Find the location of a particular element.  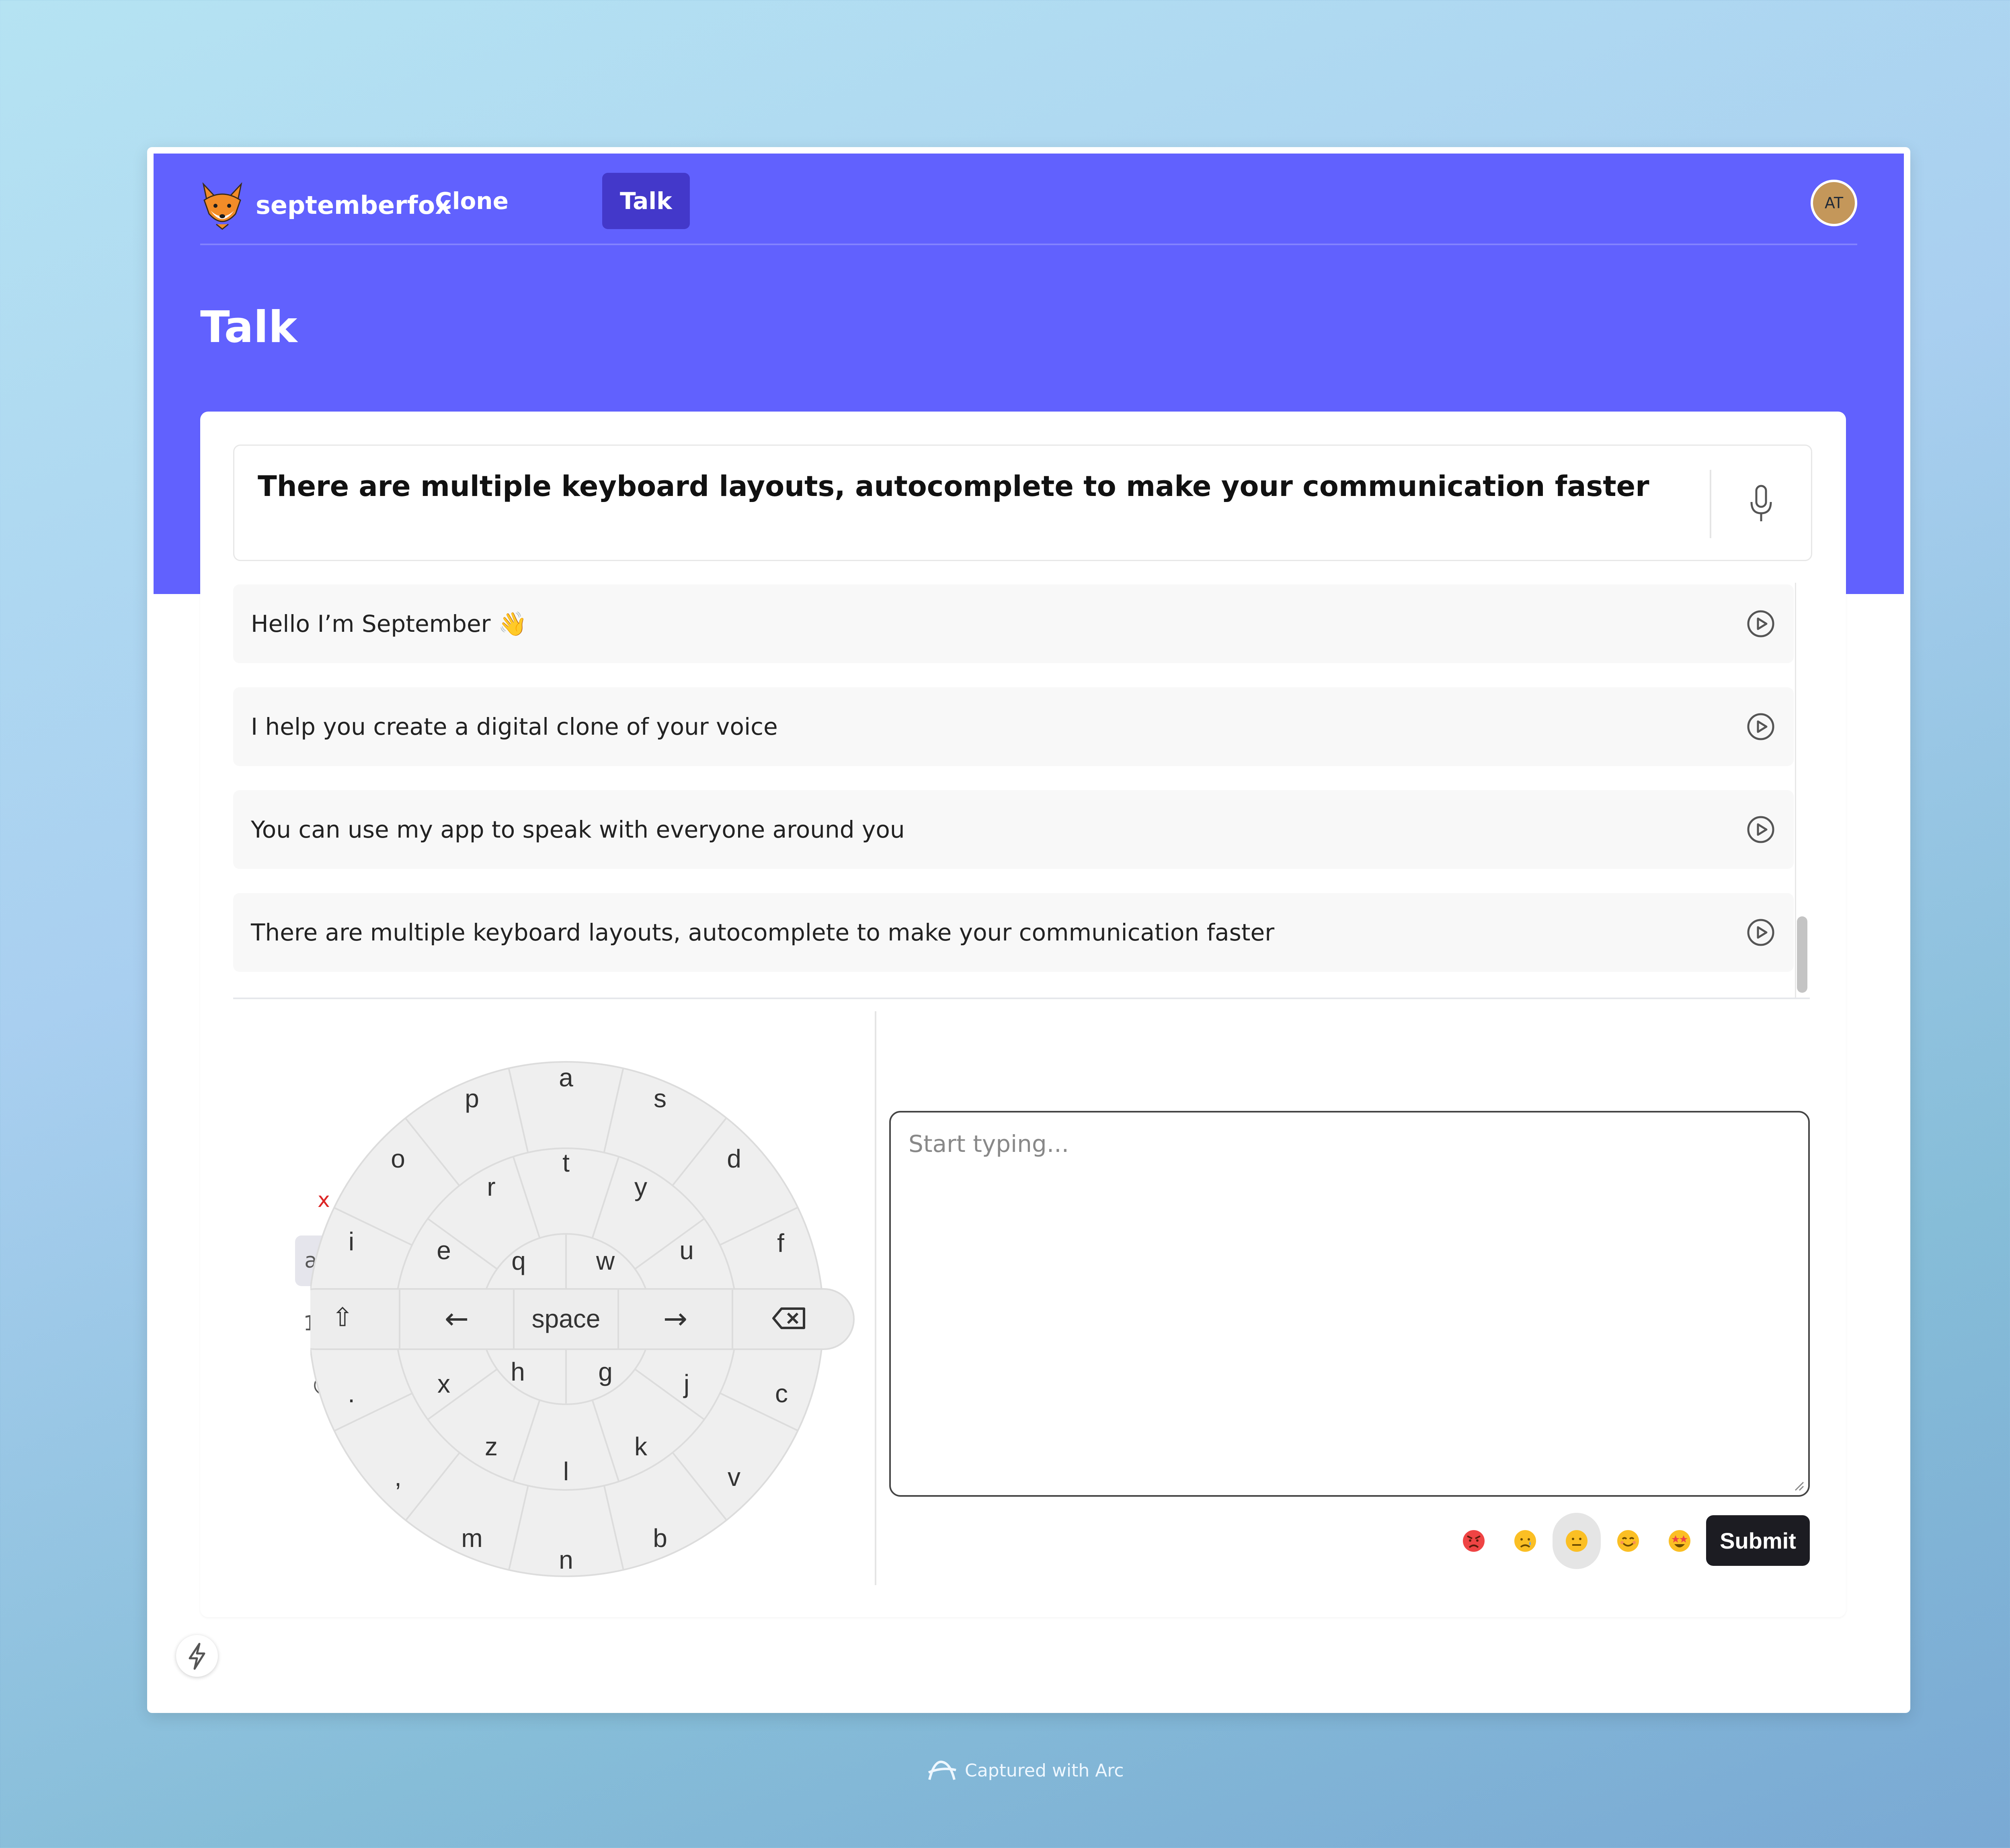

circular-keyboard: a s d f c v b n m,. i o p t y u j k l z x e r q w h g ⇧ ← space → is located at coordinates (594, 1316).